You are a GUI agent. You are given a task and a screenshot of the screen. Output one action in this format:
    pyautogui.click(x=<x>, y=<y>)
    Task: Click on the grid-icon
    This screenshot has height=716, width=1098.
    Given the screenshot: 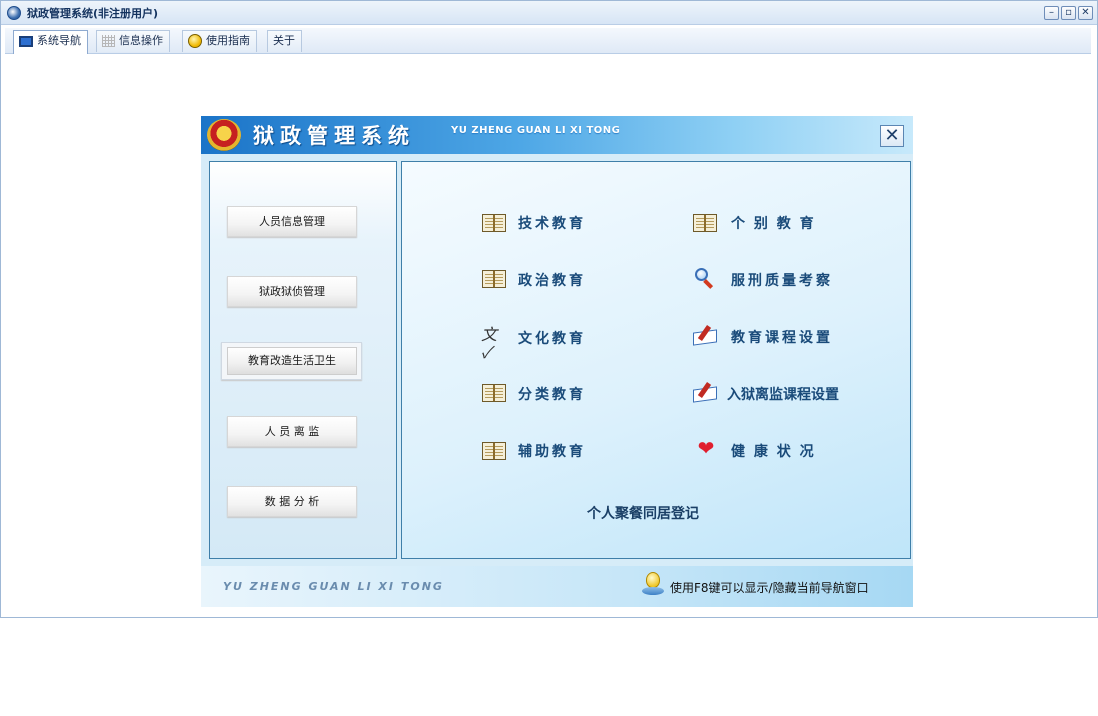 What is the action you would take?
    pyautogui.click(x=108, y=41)
    